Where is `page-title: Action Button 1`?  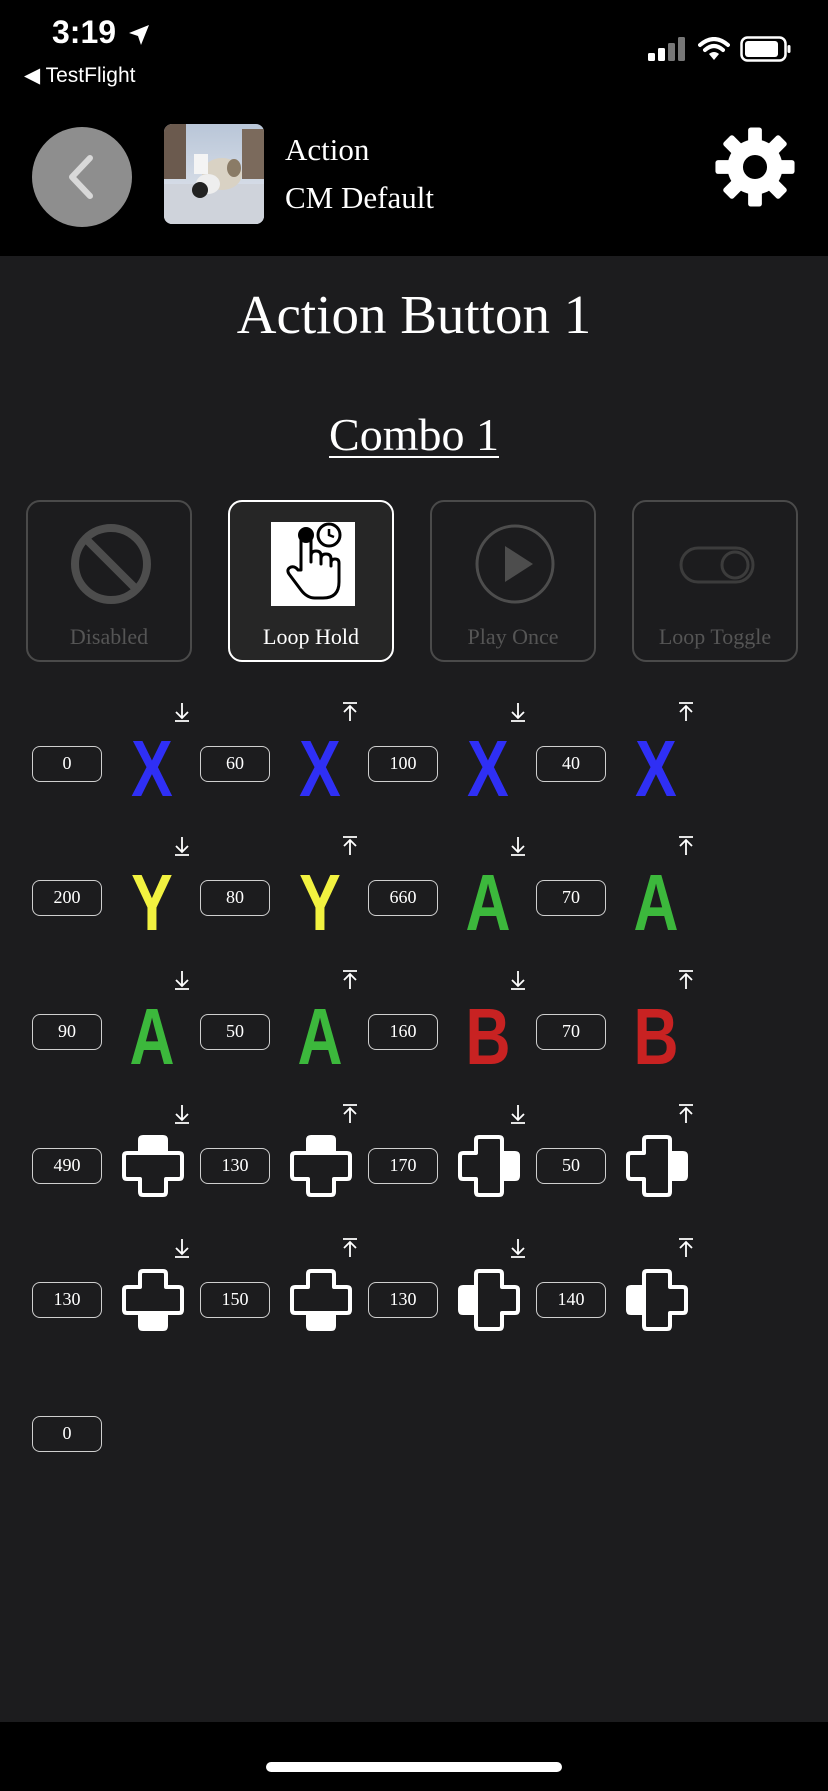
page-title: Action Button 1 is located at coordinates (414, 314).